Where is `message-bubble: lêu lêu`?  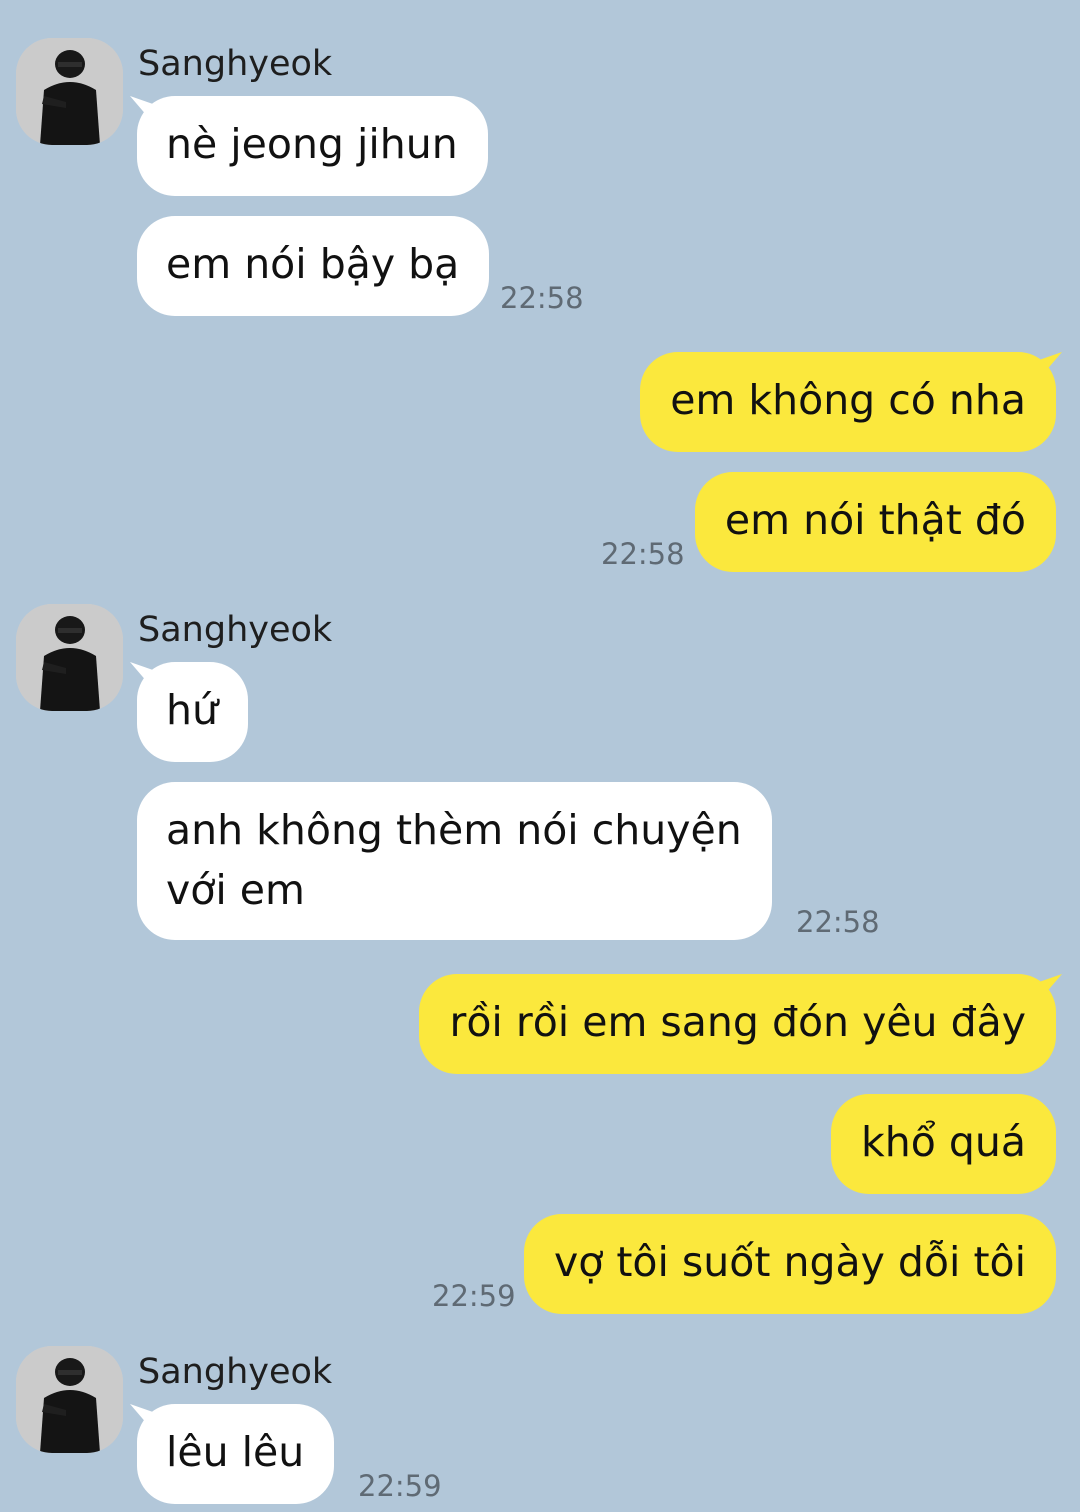
message-bubble: lêu lêu is located at coordinates (236, 1454).